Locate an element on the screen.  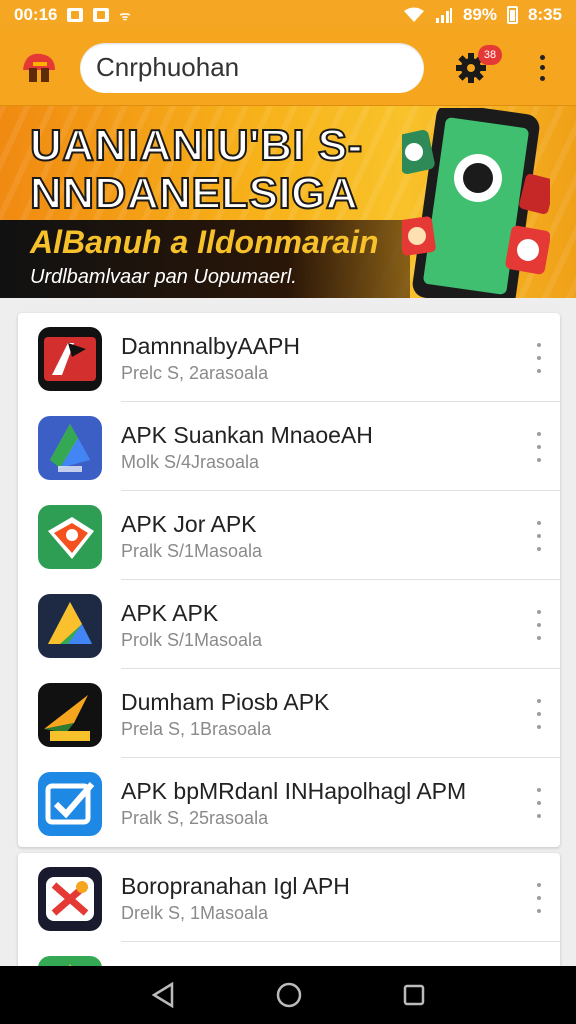
overflow-menu-button is located at coordinates (542, 68).